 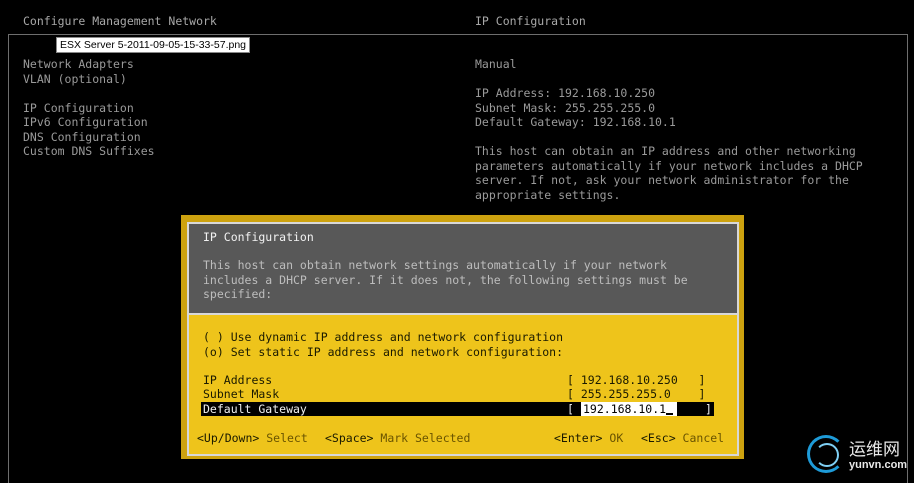 What do you see at coordinates (422, 438) in the screenshot?
I see `hint-mark-text: Mark Selected` at bounding box center [422, 438].